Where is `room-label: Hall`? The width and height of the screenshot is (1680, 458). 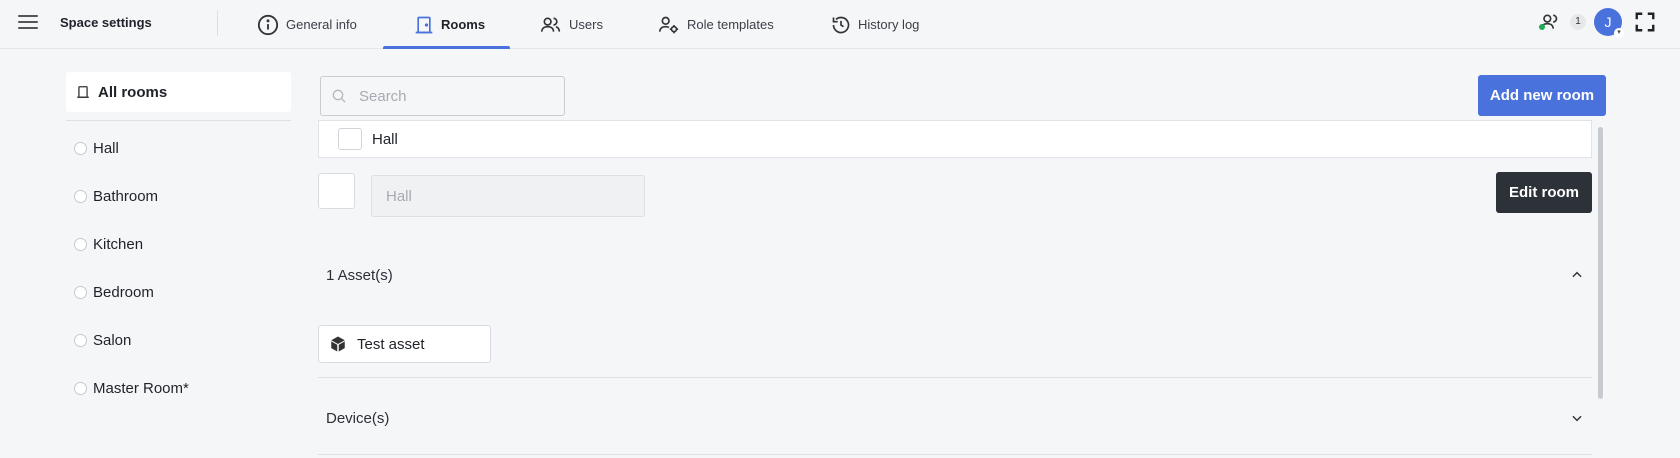 room-label: Hall is located at coordinates (106, 148).